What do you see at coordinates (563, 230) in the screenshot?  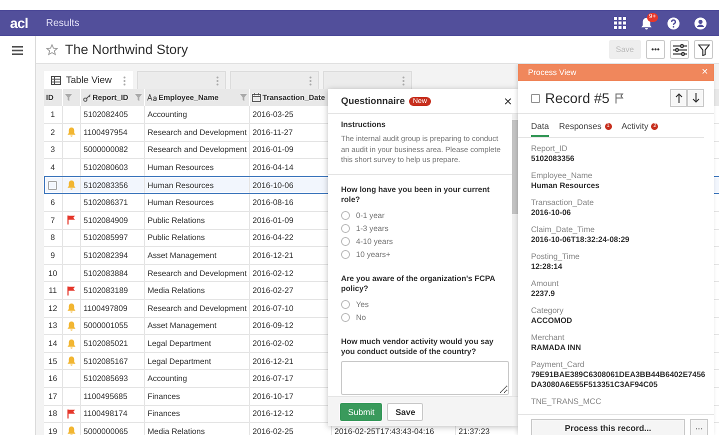 I see `field-label: Claim_Date_Time` at bounding box center [563, 230].